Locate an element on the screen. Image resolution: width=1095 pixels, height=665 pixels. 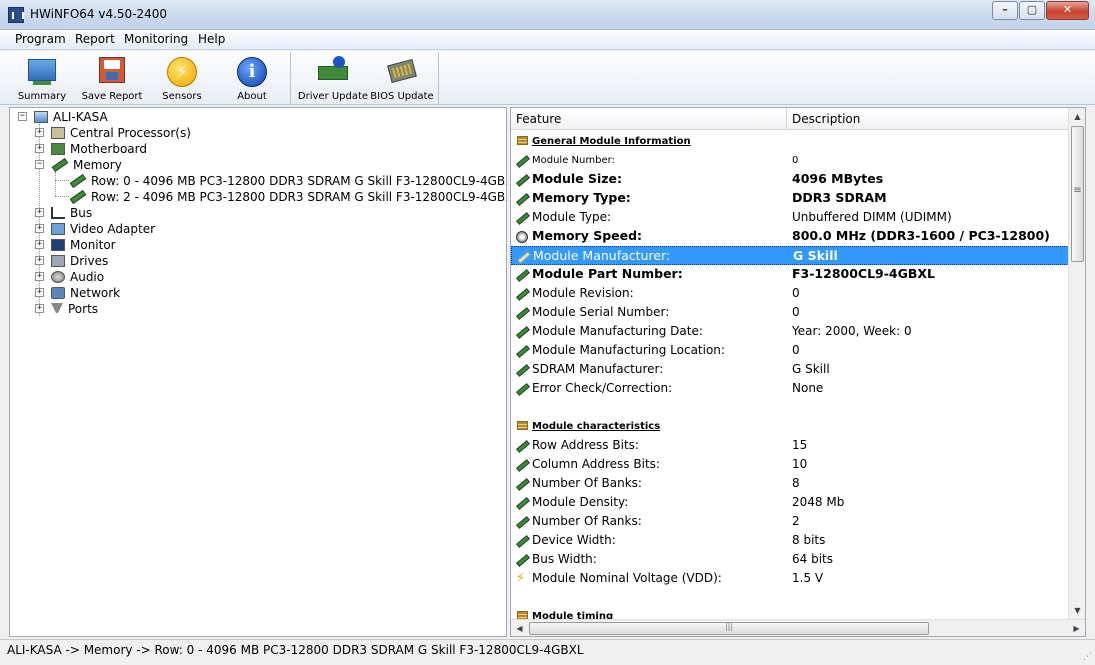
table-row: Module Nominal Voltage (VDD):1.5 V is located at coordinates (790, 578).